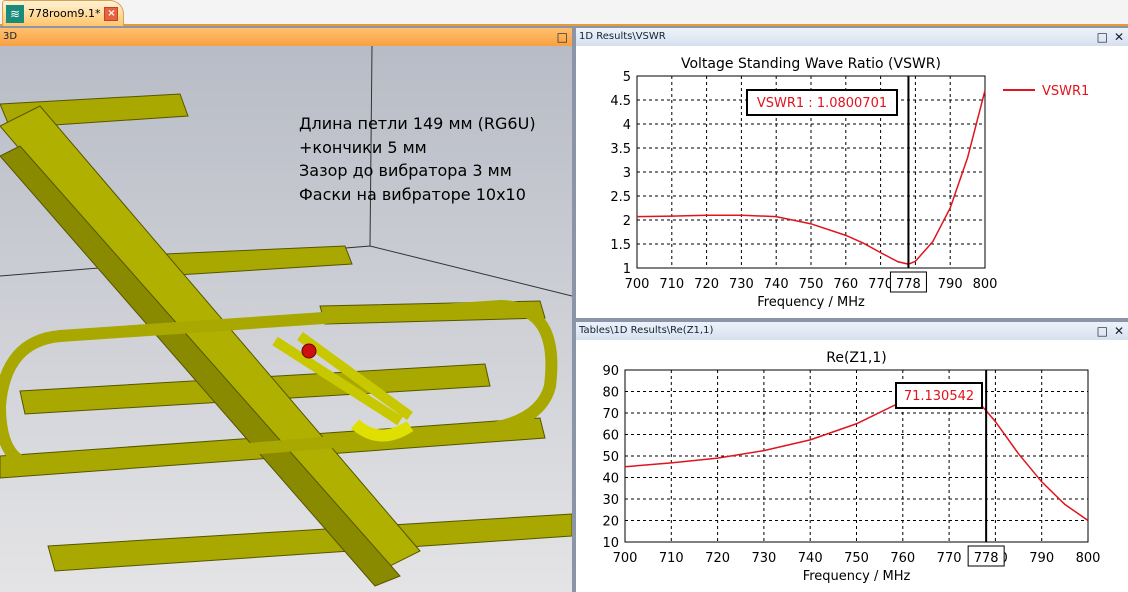  What do you see at coordinates (627, 125) in the screenshot?
I see `y-tick-label: 4` at bounding box center [627, 125].